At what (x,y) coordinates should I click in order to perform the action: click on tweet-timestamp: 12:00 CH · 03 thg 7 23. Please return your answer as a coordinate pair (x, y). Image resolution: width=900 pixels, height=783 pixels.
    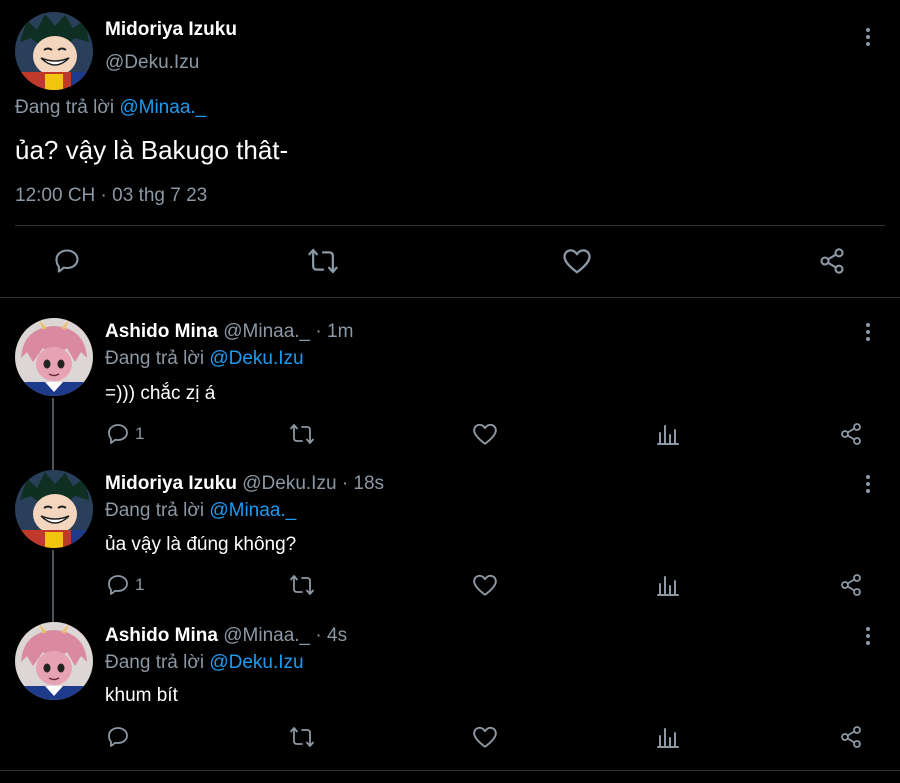
    Looking at the image, I should click on (111, 196).